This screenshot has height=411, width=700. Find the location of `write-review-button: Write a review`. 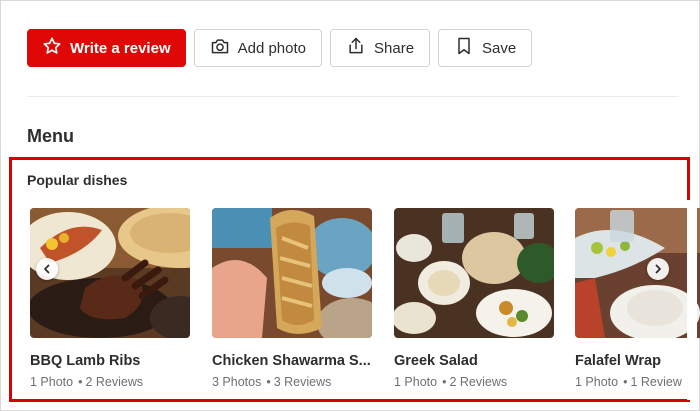

write-review-button: Write a review is located at coordinates (106, 48).